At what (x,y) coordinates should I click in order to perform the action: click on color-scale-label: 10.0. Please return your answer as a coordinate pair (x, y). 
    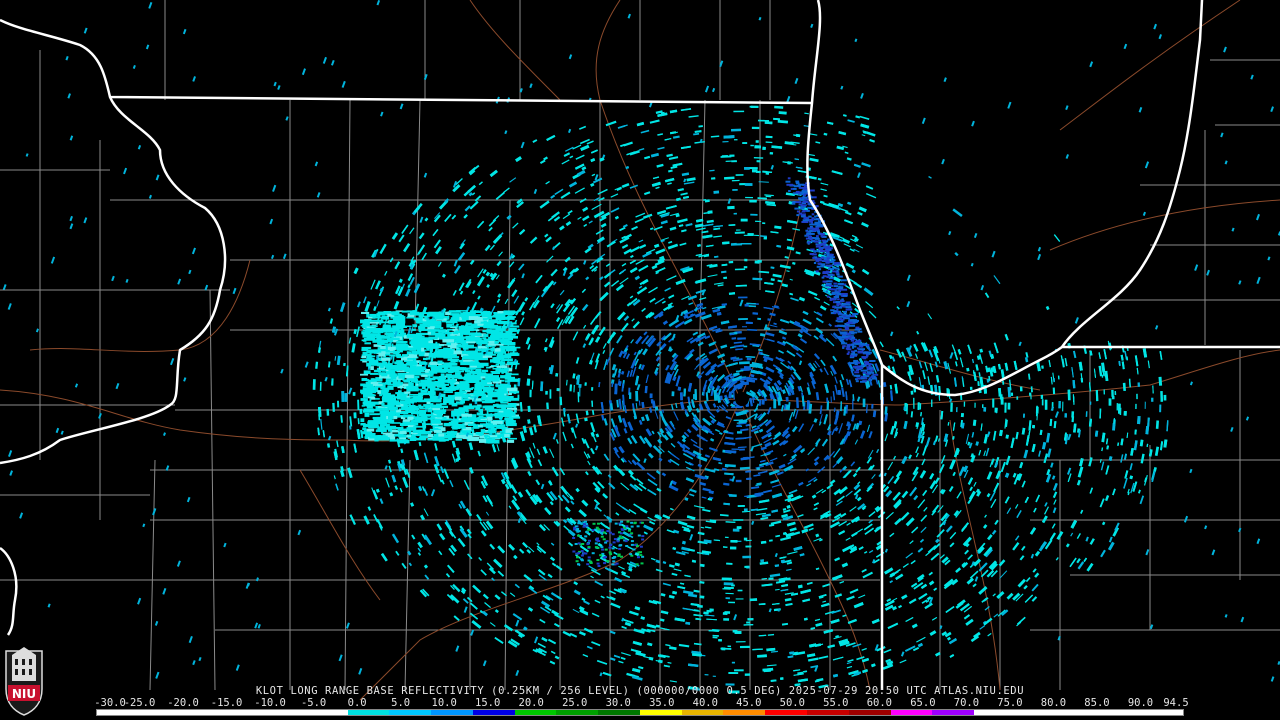
    Looking at the image, I should click on (444, 703).